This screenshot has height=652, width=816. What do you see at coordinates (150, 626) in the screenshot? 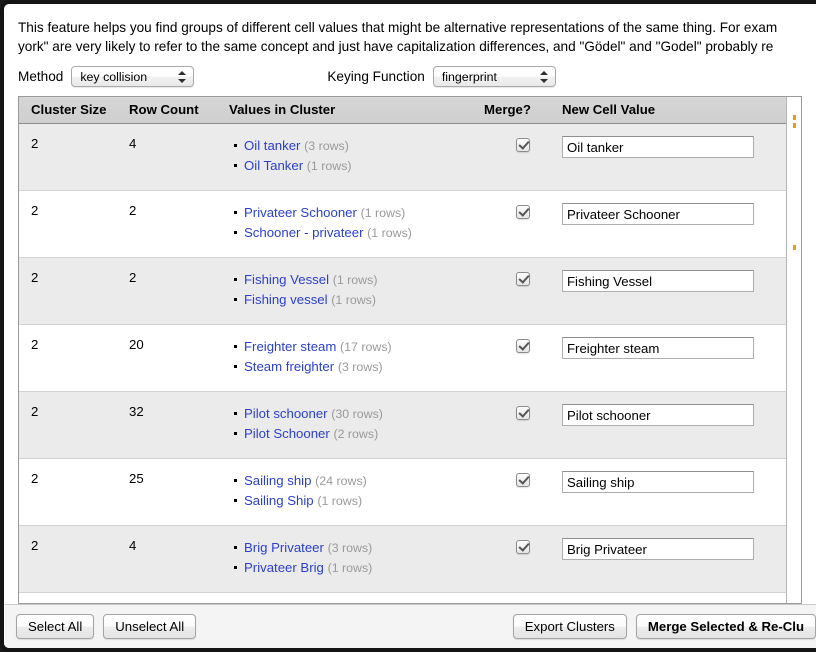
I see `unselect-all-button: Unselect All` at bounding box center [150, 626].